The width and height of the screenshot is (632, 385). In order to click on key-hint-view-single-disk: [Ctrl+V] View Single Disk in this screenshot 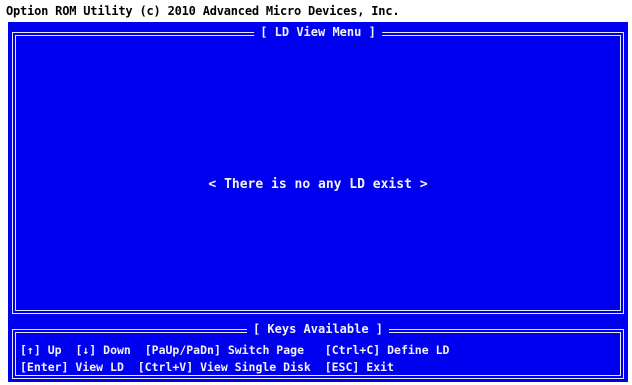, I will do `click(224, 367)`.